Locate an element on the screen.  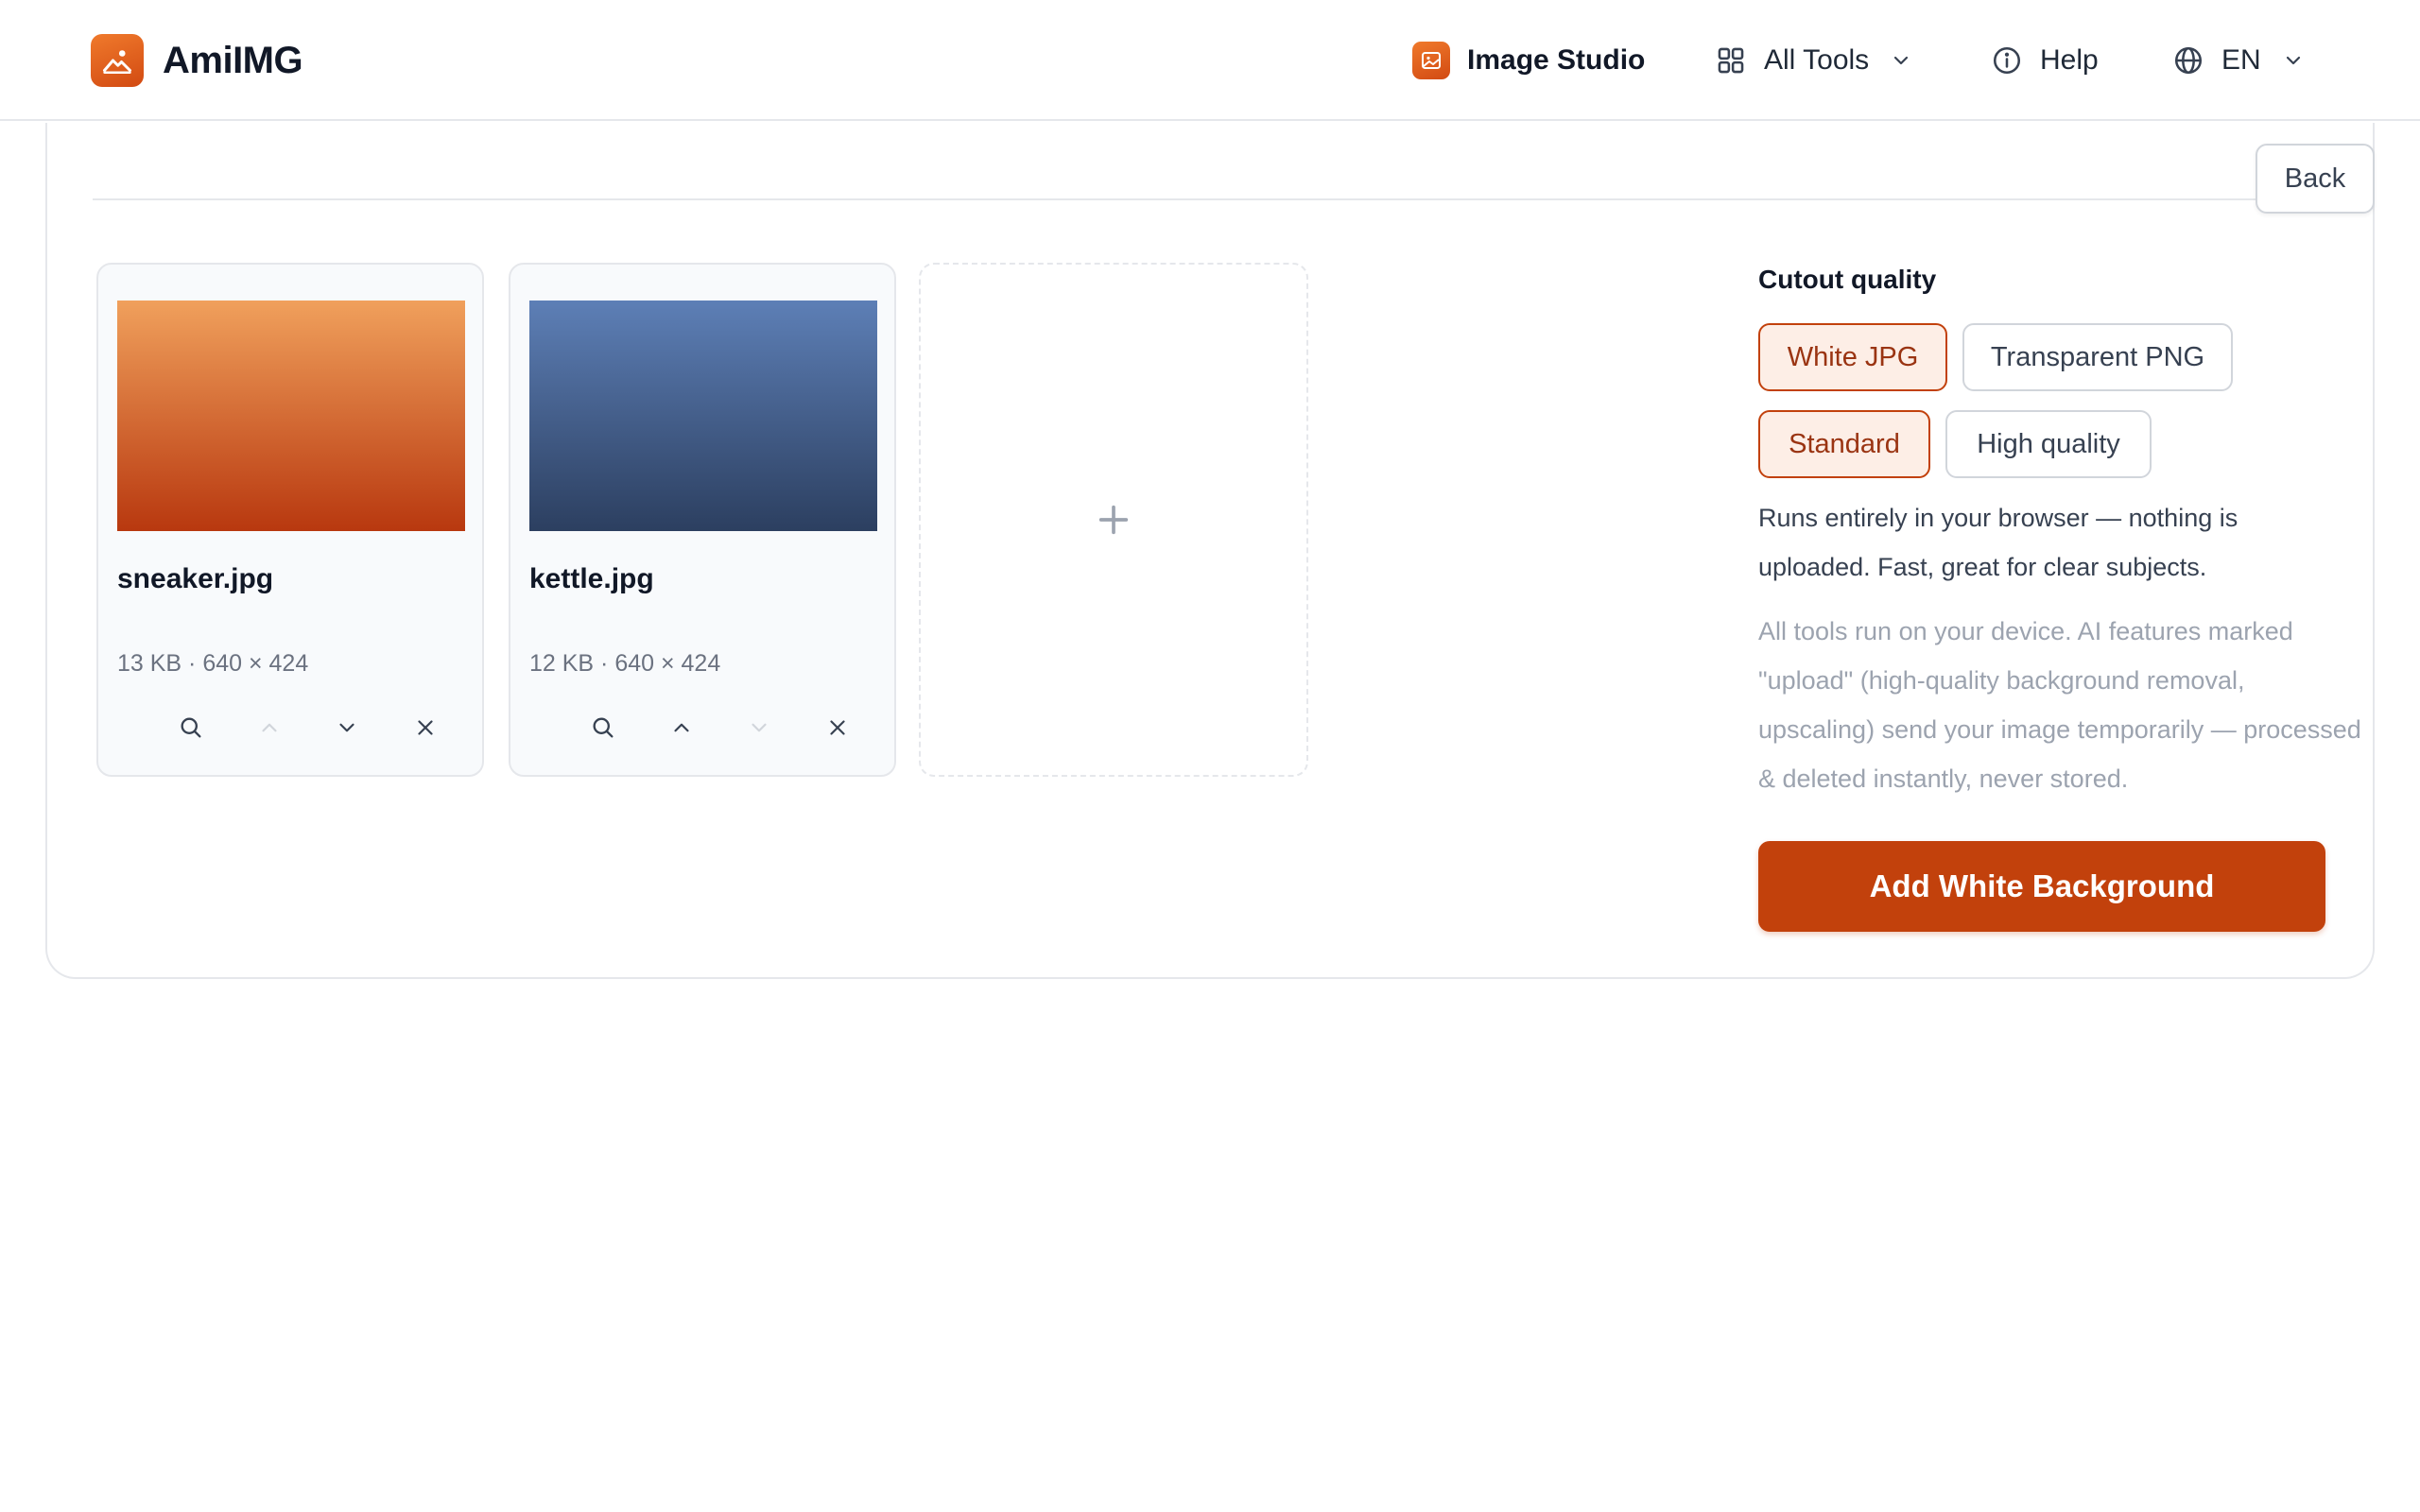
add-white-background-button: Add White Background is located at coordinates (2042, 886).